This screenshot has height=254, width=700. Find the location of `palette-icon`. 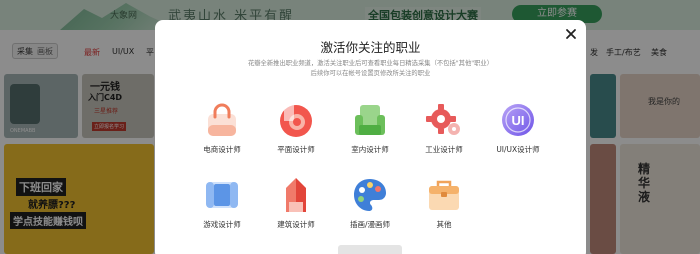

palette-icon is located at coordinates (370, 195).